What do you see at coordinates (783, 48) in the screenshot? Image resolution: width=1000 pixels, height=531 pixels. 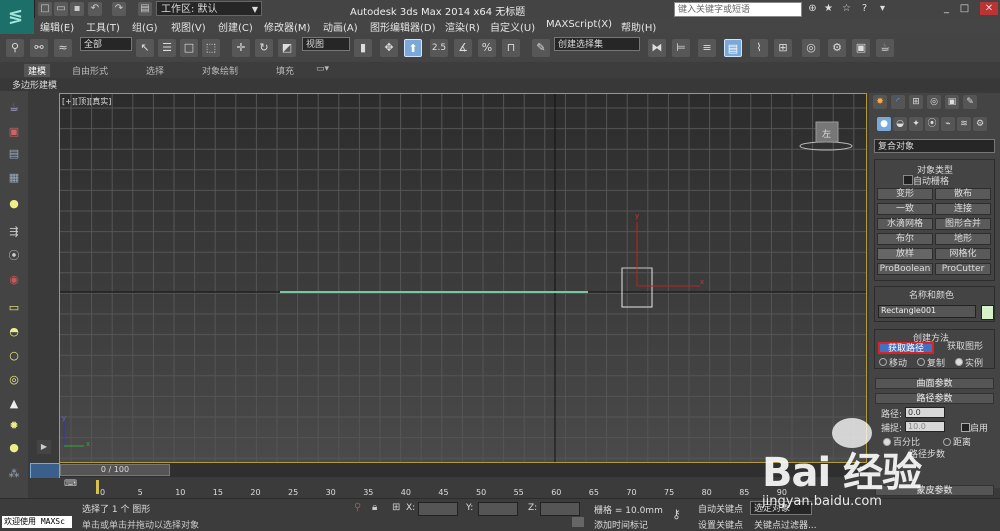 I see `schematic-view-icon: ⊞` at bounding box center [783, 48].